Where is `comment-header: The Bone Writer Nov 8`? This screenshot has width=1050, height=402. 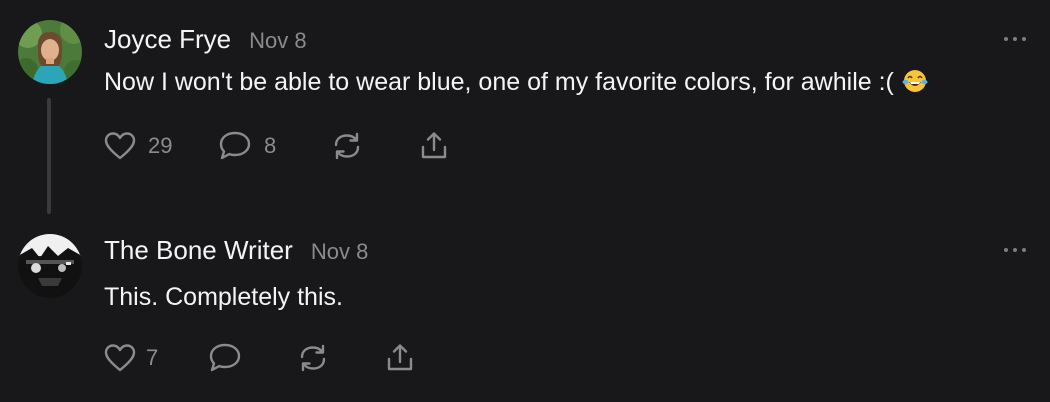
comment-header: The Bone Writer Nov 8 is located at coordinates (236, 250).